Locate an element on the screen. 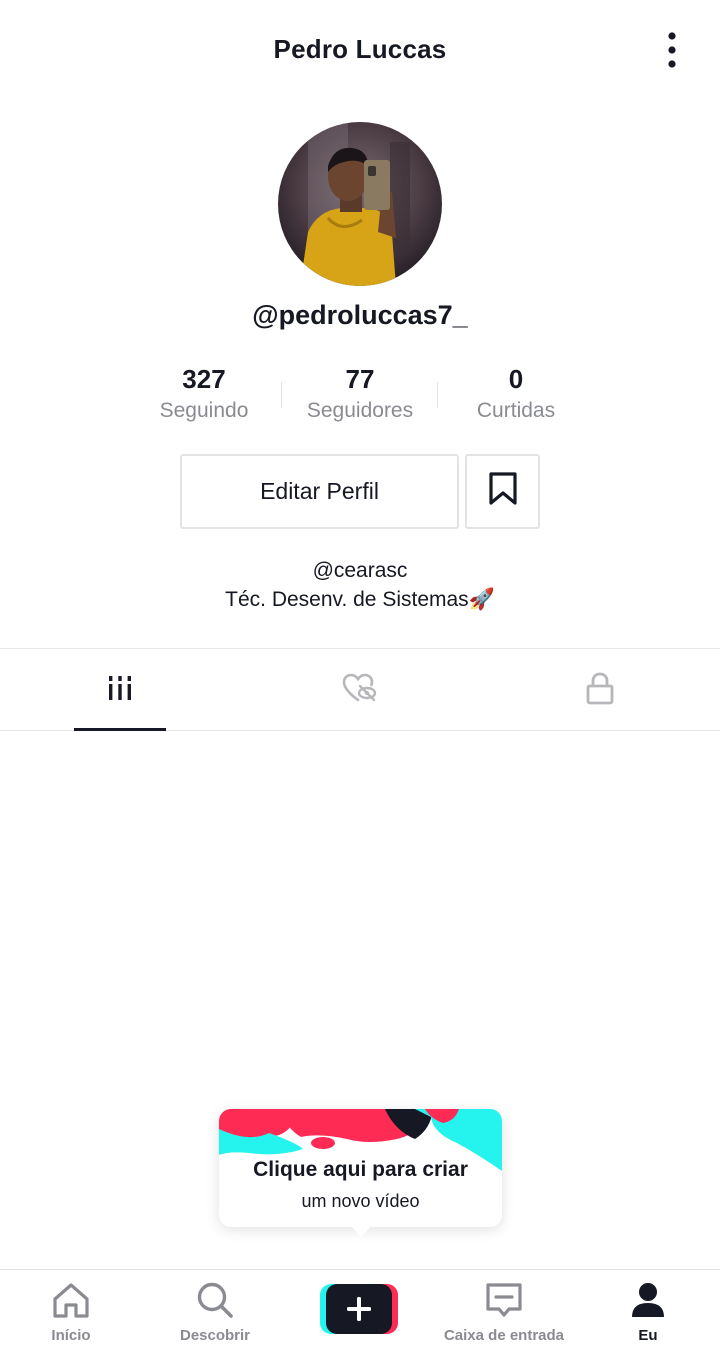 This screenshot has width=720, height=1349. nav-label: Início is located at coordinates (71, 1335).